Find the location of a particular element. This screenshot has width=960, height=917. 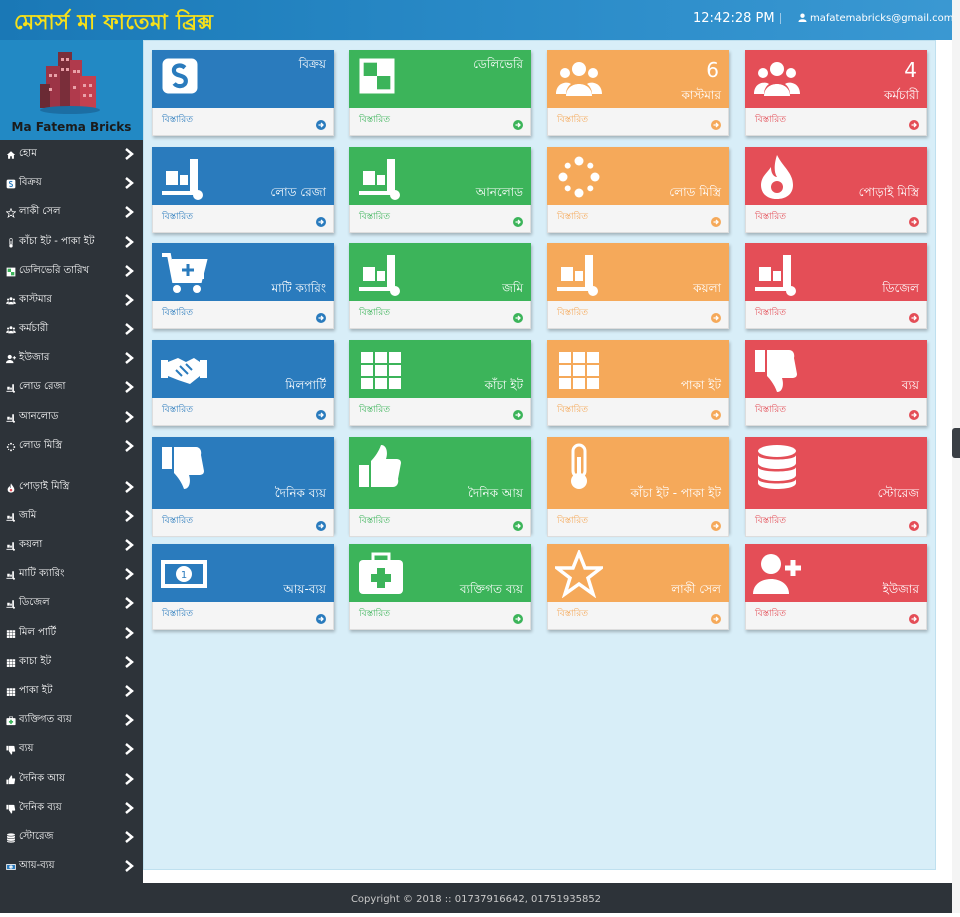

dashboard-card-5: লোড রেজা বিস্তারিত is located at coordinates (243, 190).